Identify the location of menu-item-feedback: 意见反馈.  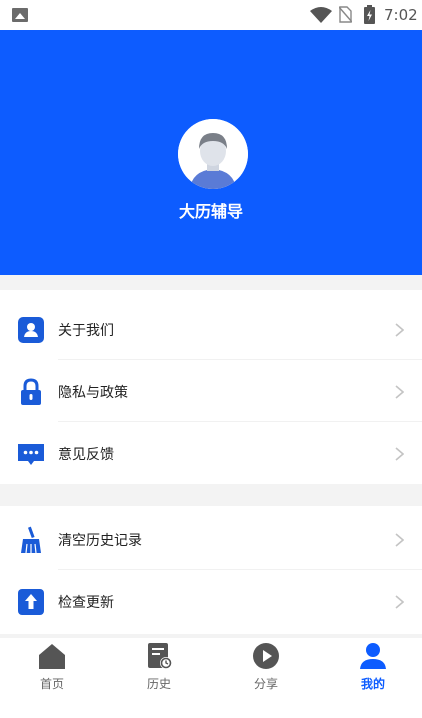
(211, 453).